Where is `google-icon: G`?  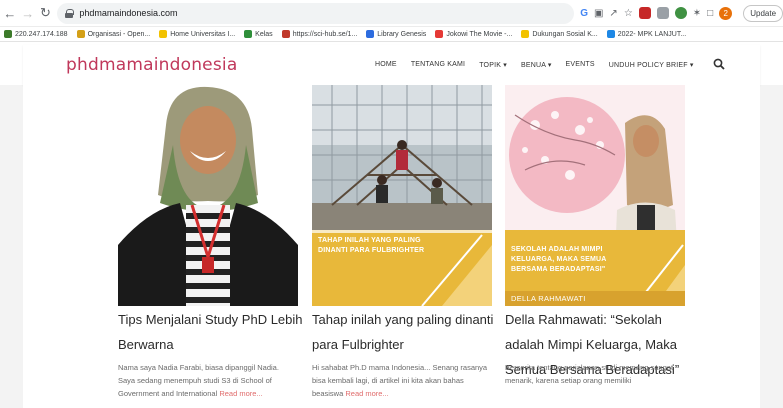 google-icon: G is located at coordinates (584, 13).